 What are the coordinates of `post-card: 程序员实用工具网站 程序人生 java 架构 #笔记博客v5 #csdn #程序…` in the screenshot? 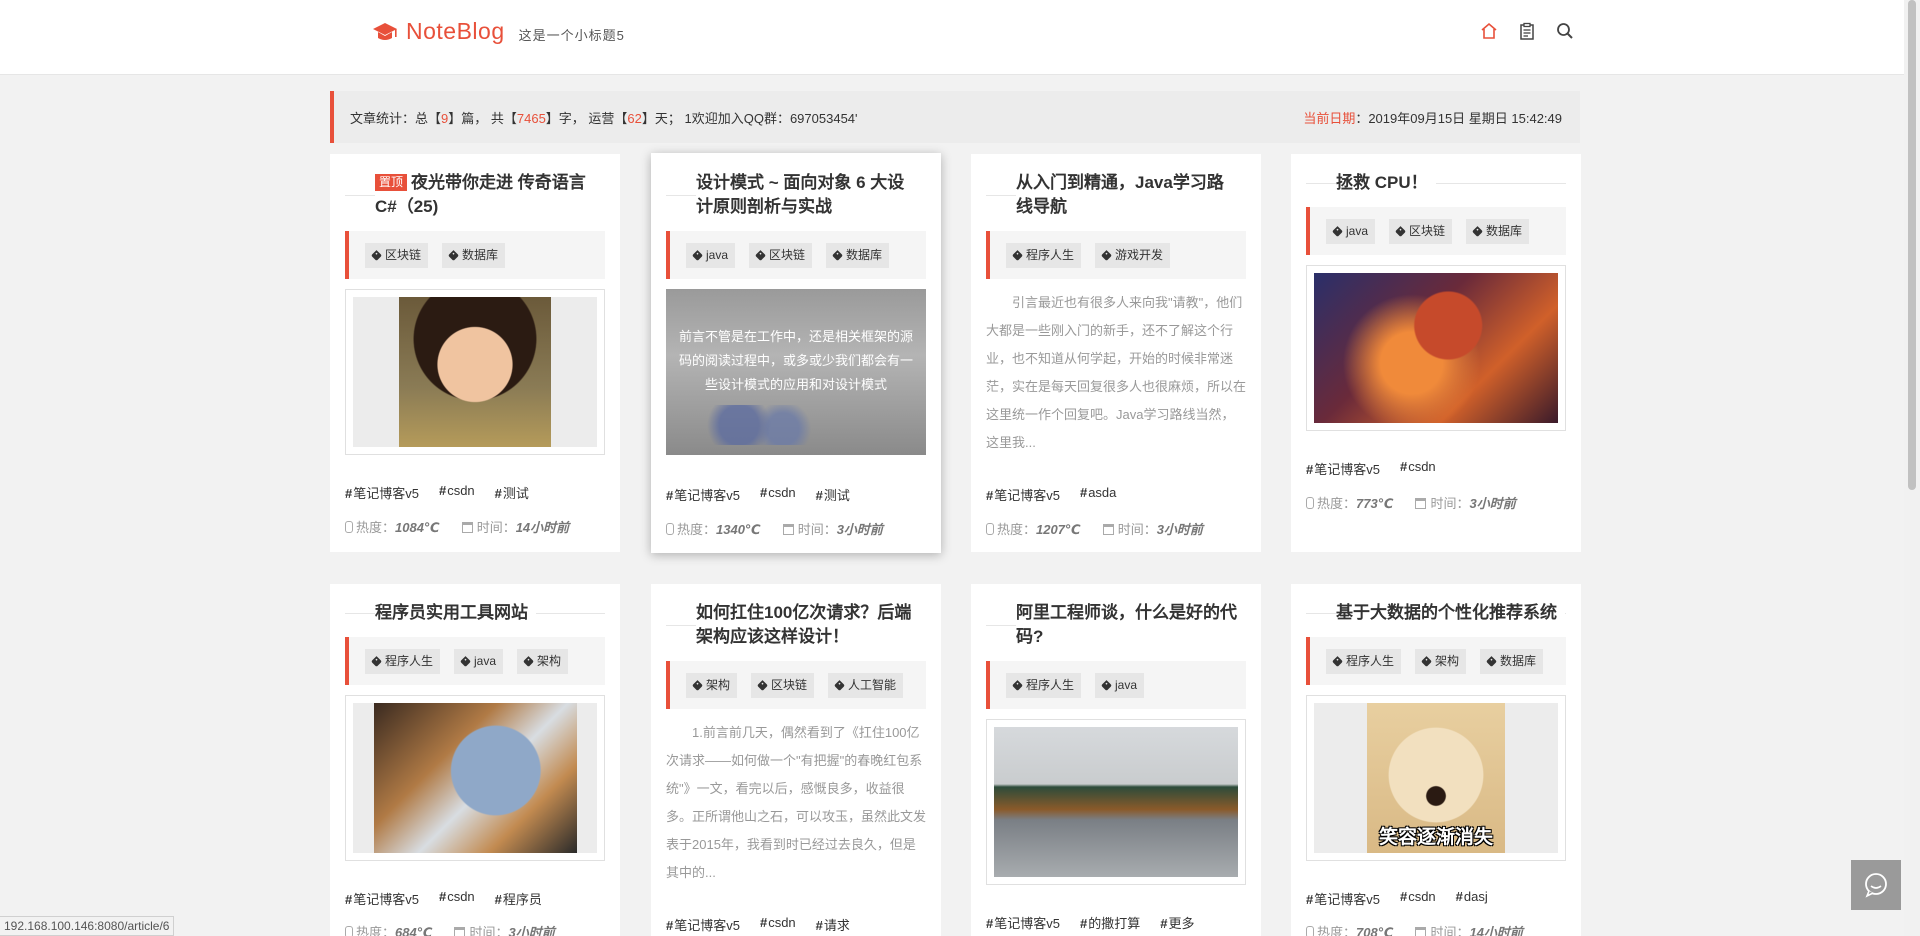 It's located at (475, 760).